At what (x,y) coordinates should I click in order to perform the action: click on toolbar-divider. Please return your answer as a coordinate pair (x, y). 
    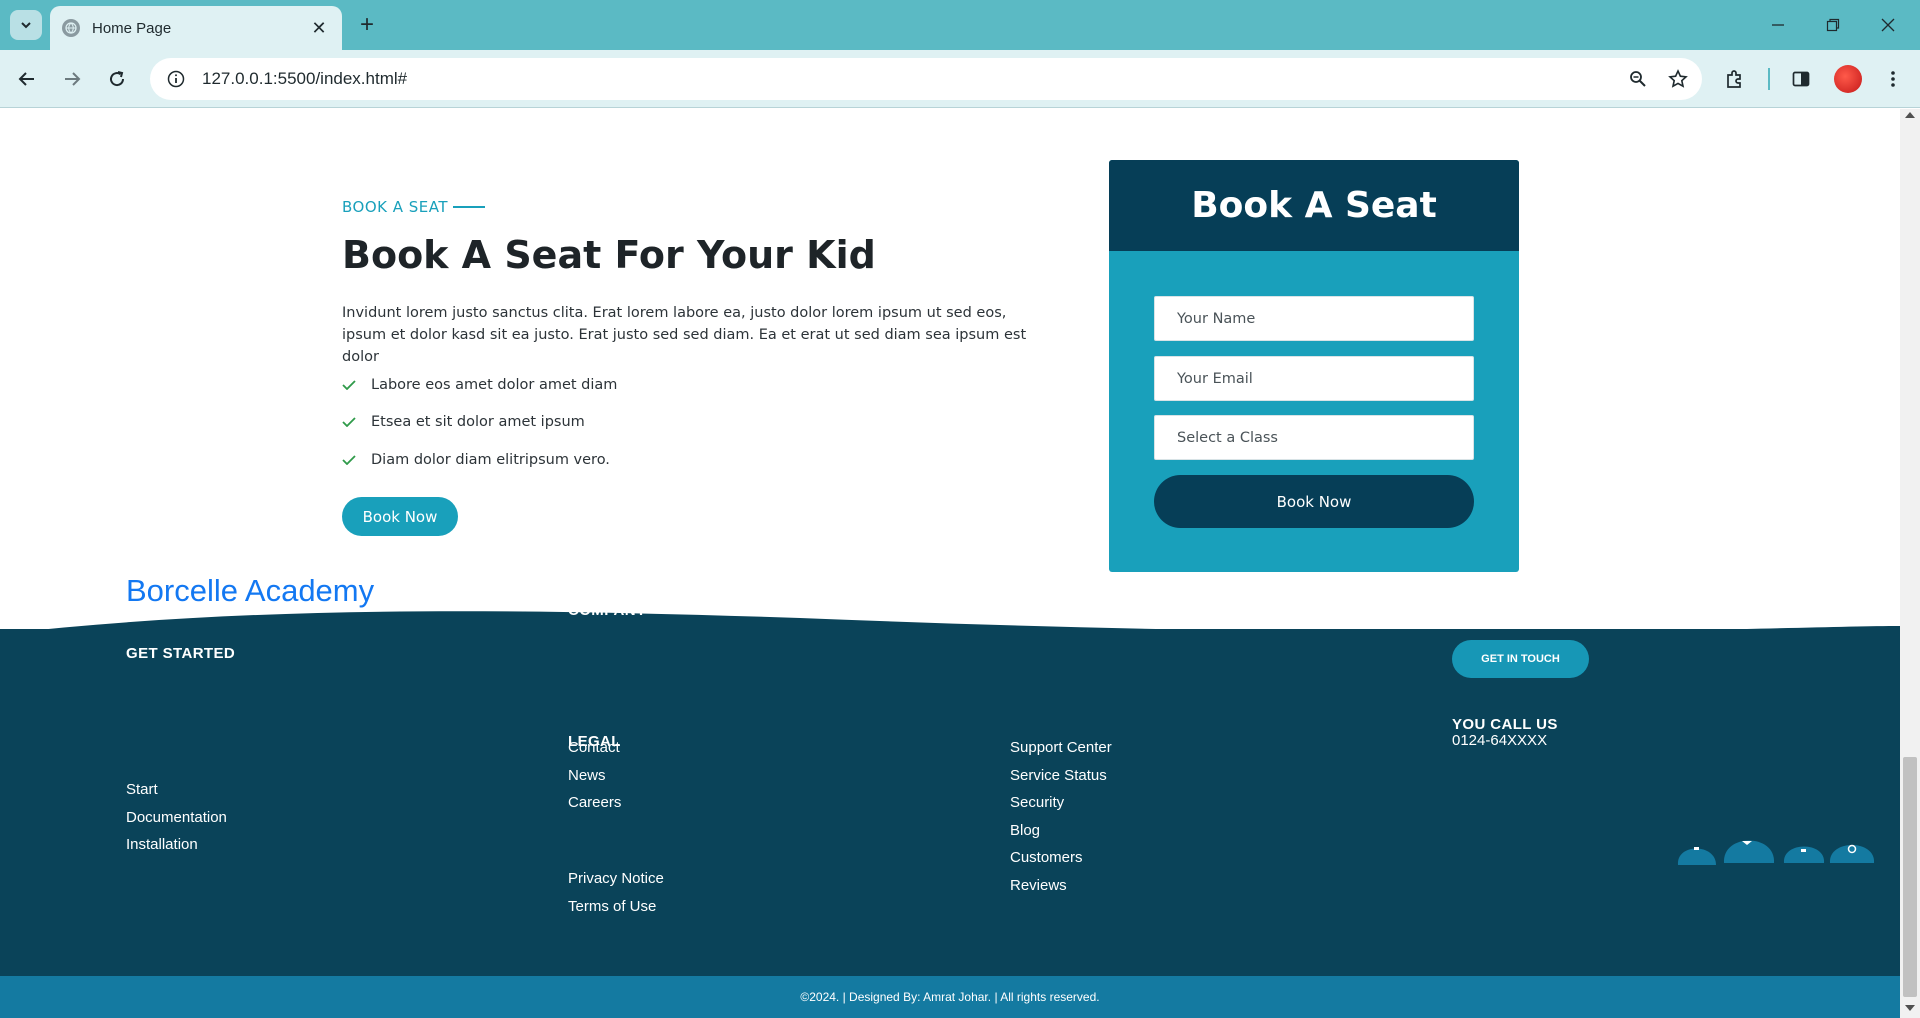
    Looking at the image, I should click on (1769, 79).